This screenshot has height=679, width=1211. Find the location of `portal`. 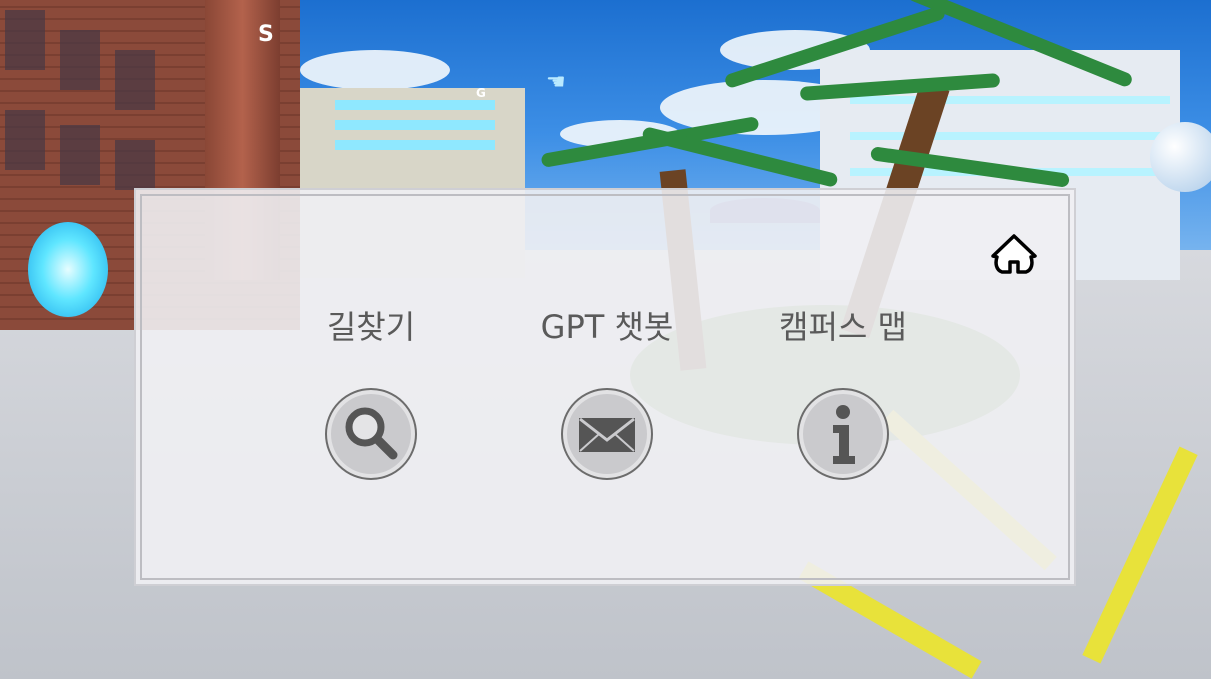

portal is located at coordinates (68, 269).